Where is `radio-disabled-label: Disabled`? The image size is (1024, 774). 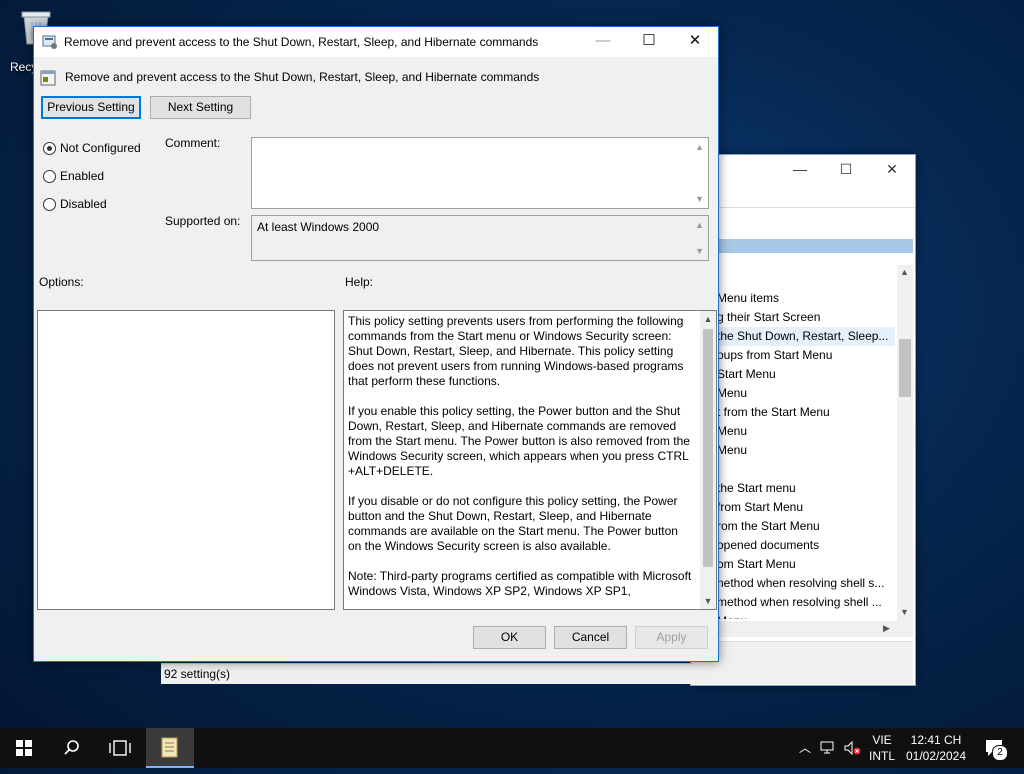 radio-disabled-label: Disabled is located at coordinates (83, 204).